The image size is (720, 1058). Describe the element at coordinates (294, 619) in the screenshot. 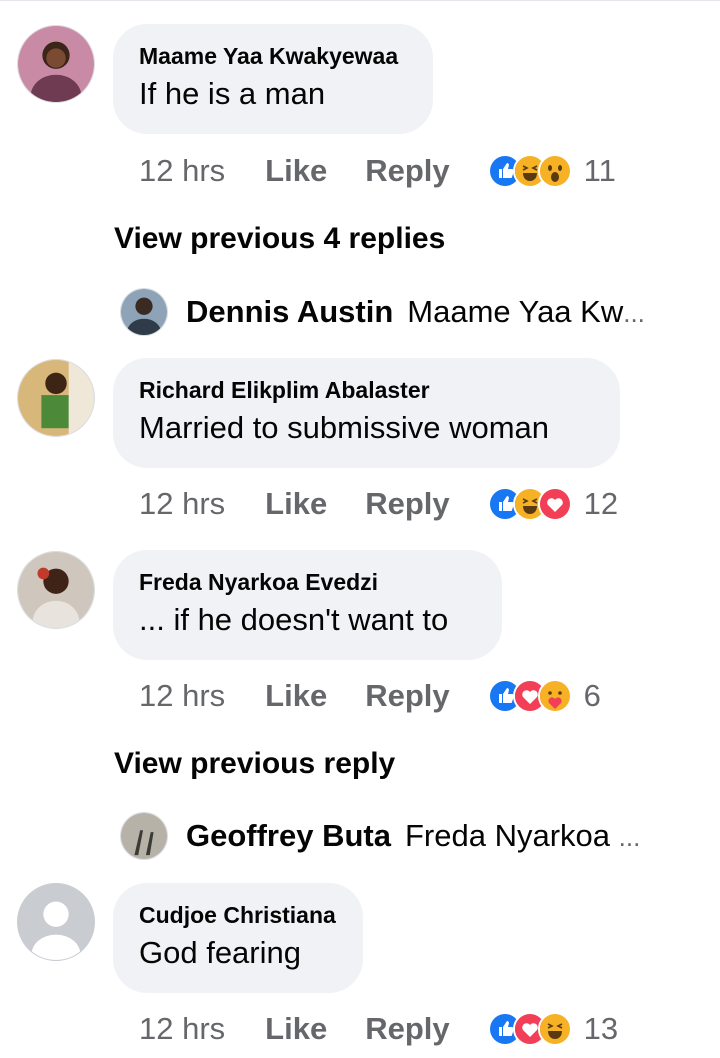

I see `comment-text: ... if he doesn't want to` at that location.